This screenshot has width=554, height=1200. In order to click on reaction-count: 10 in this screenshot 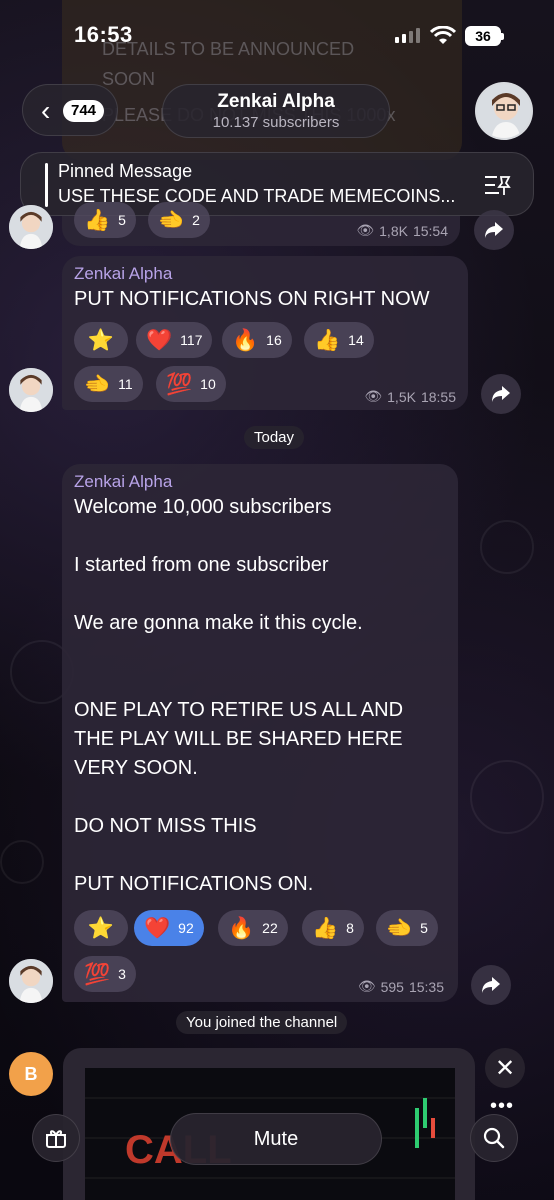, I will do `click(208, 384)`.